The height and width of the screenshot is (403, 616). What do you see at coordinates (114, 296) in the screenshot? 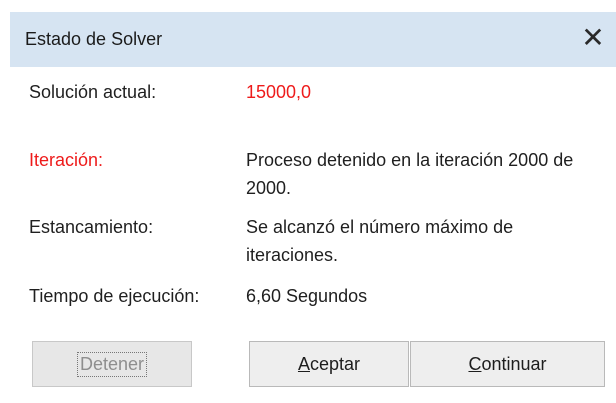
I see `runtime-label: Tiempo de ejecución:` at bounding box center [114, 296].